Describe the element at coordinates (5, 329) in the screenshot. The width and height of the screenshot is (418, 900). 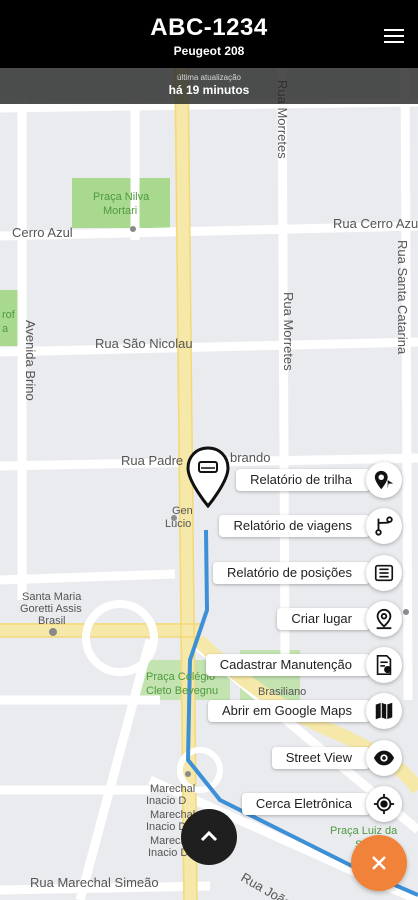
I see `park-label: a` at that location.